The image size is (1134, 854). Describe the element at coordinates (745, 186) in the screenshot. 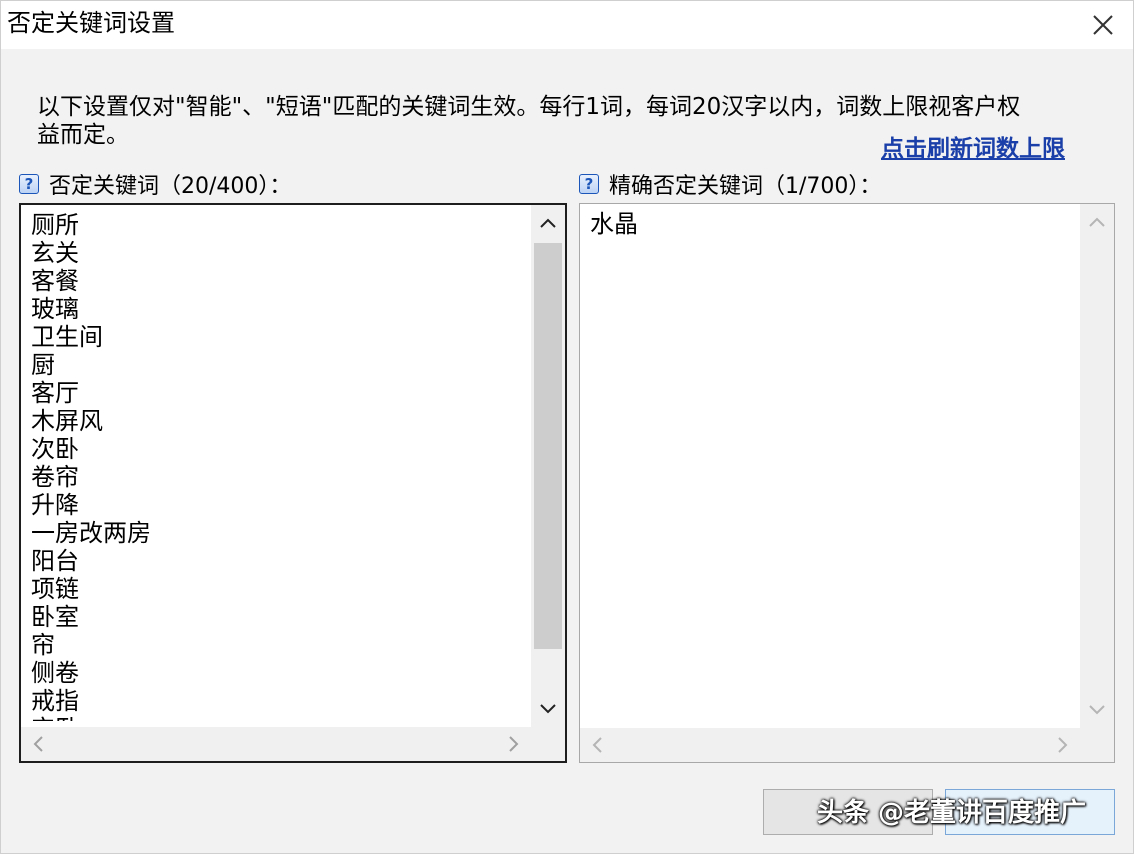

I see `exact-negative-keywords-label-text: 精确否定关键词（1/700）：` at that location.